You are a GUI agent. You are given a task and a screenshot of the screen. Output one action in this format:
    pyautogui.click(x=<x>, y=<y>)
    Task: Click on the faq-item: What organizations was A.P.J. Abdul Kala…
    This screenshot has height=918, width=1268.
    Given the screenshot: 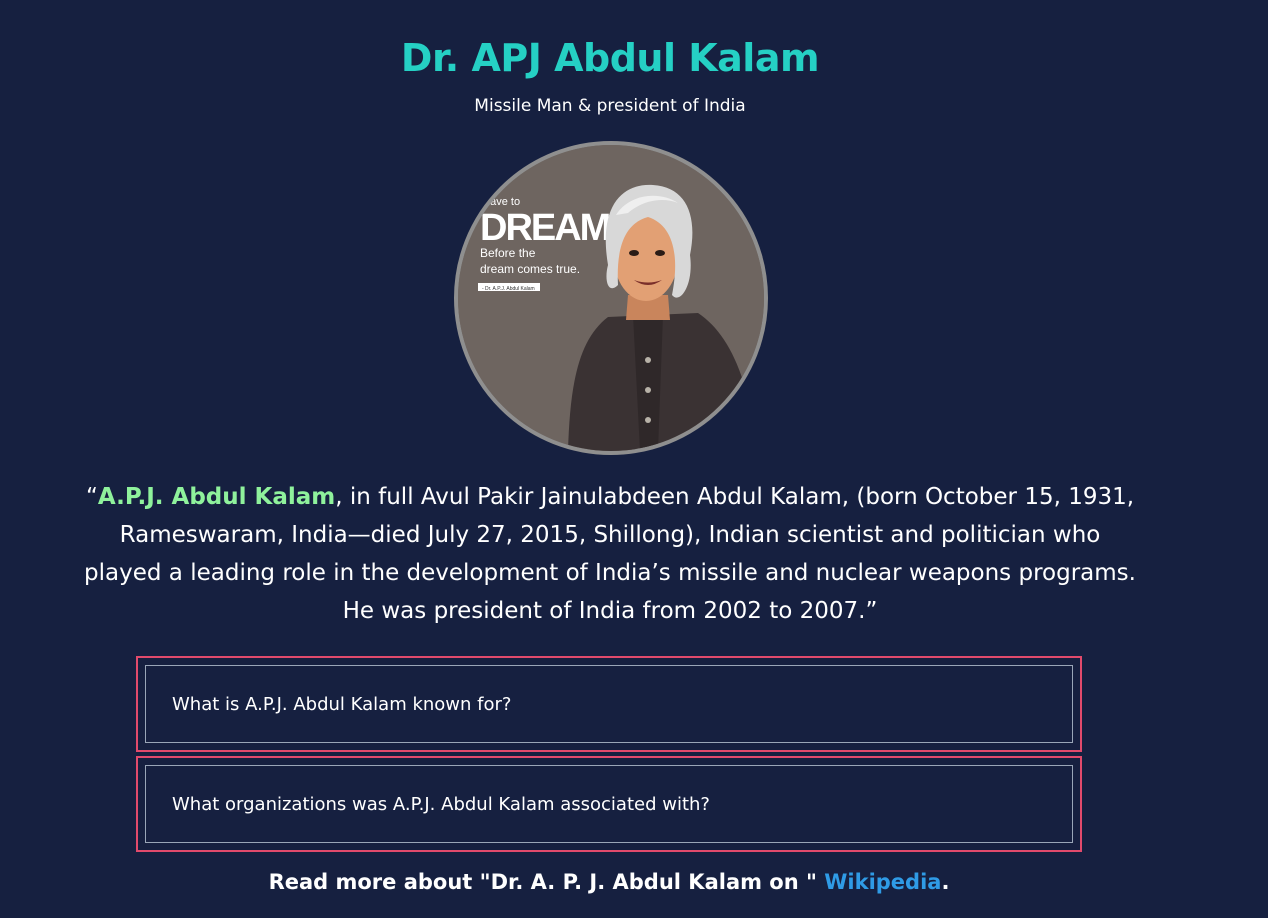 What is the action you would take?
    pyautogui.click(x=609, y=804)
    